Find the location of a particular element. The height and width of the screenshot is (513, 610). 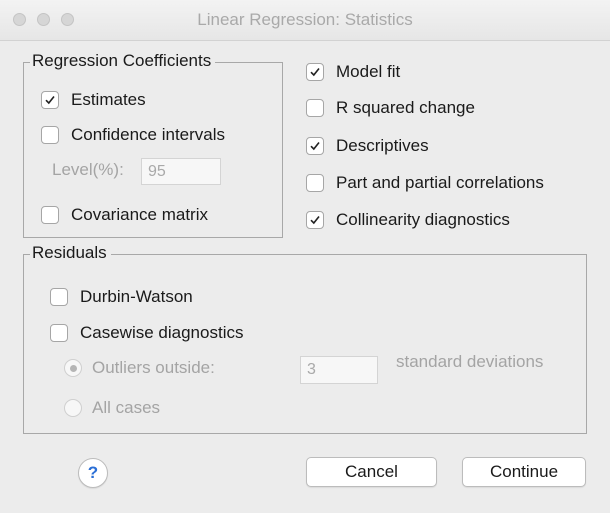

outliers-outside-label: Outliers outside: is located at coordinates (153, 367).